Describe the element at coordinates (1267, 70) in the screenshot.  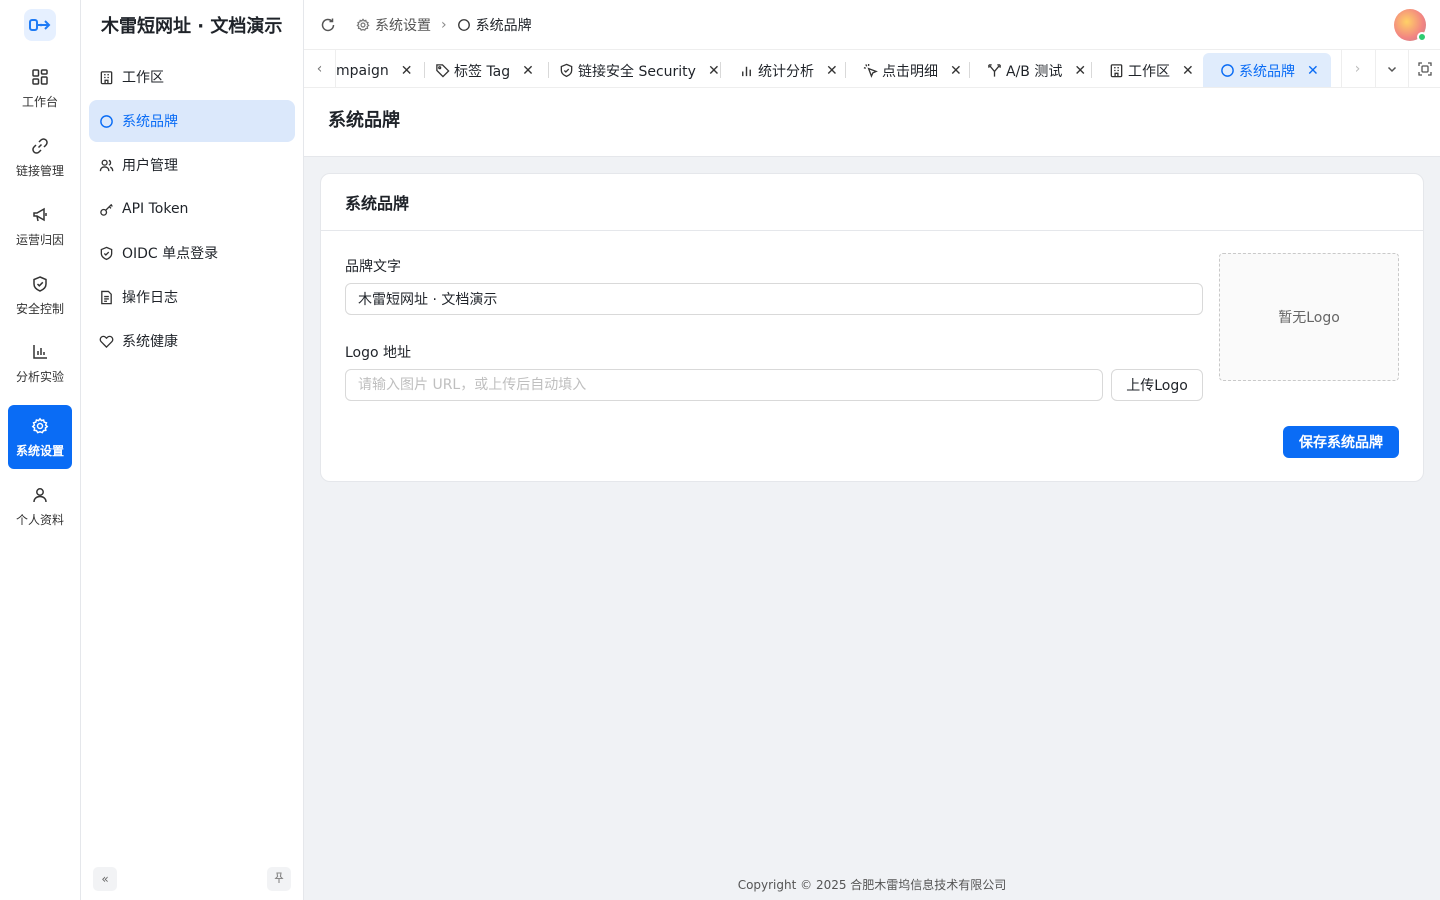
I see `tab-system-branding: 系统品牌 ✕` at that location.